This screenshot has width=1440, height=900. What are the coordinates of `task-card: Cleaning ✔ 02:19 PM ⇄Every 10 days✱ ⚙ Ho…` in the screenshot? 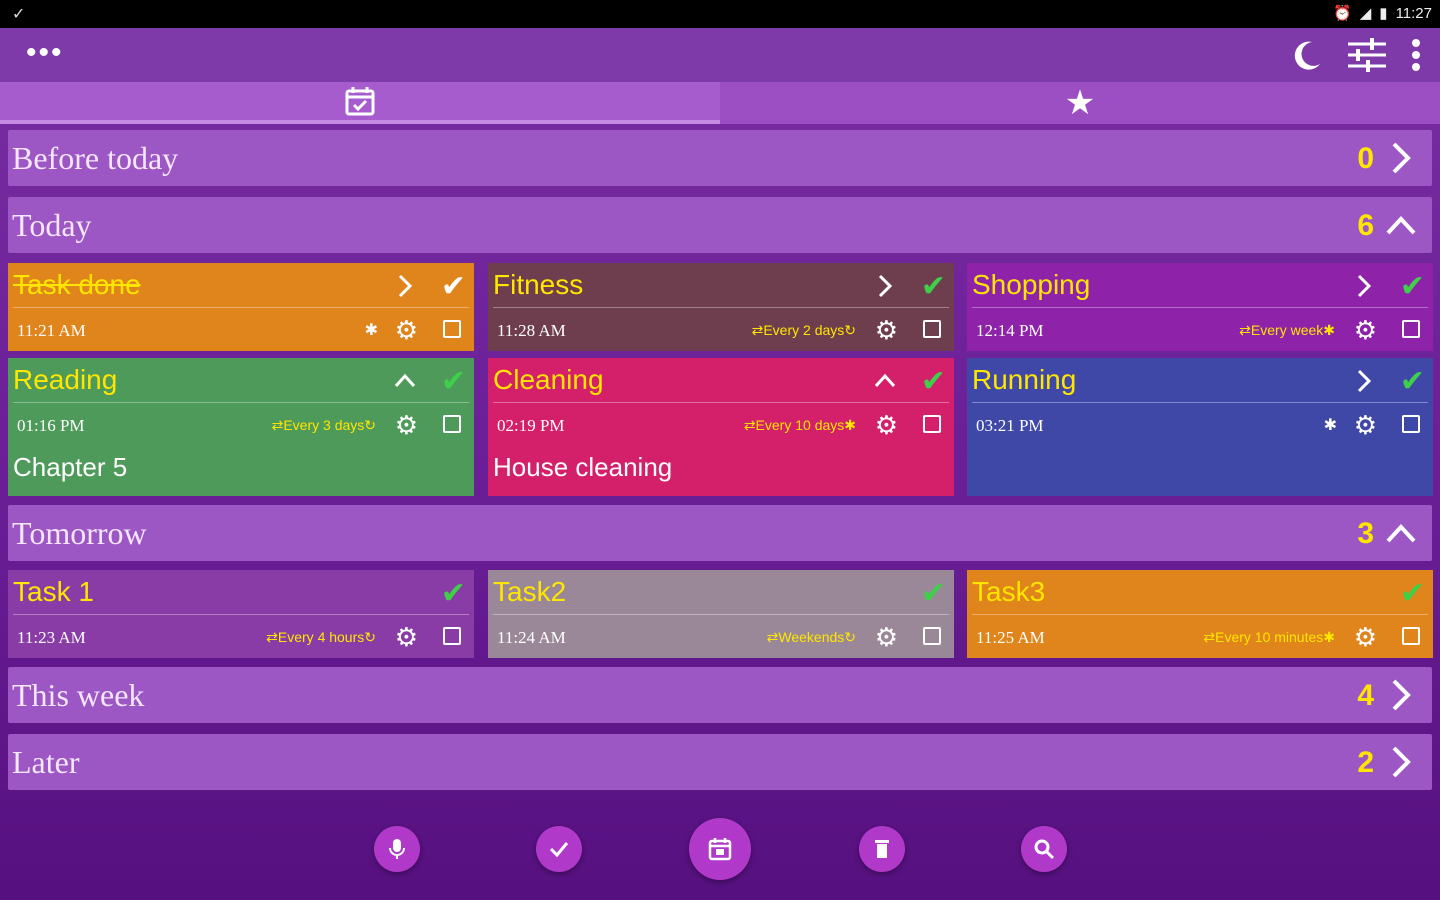 It's located at (721, 427).